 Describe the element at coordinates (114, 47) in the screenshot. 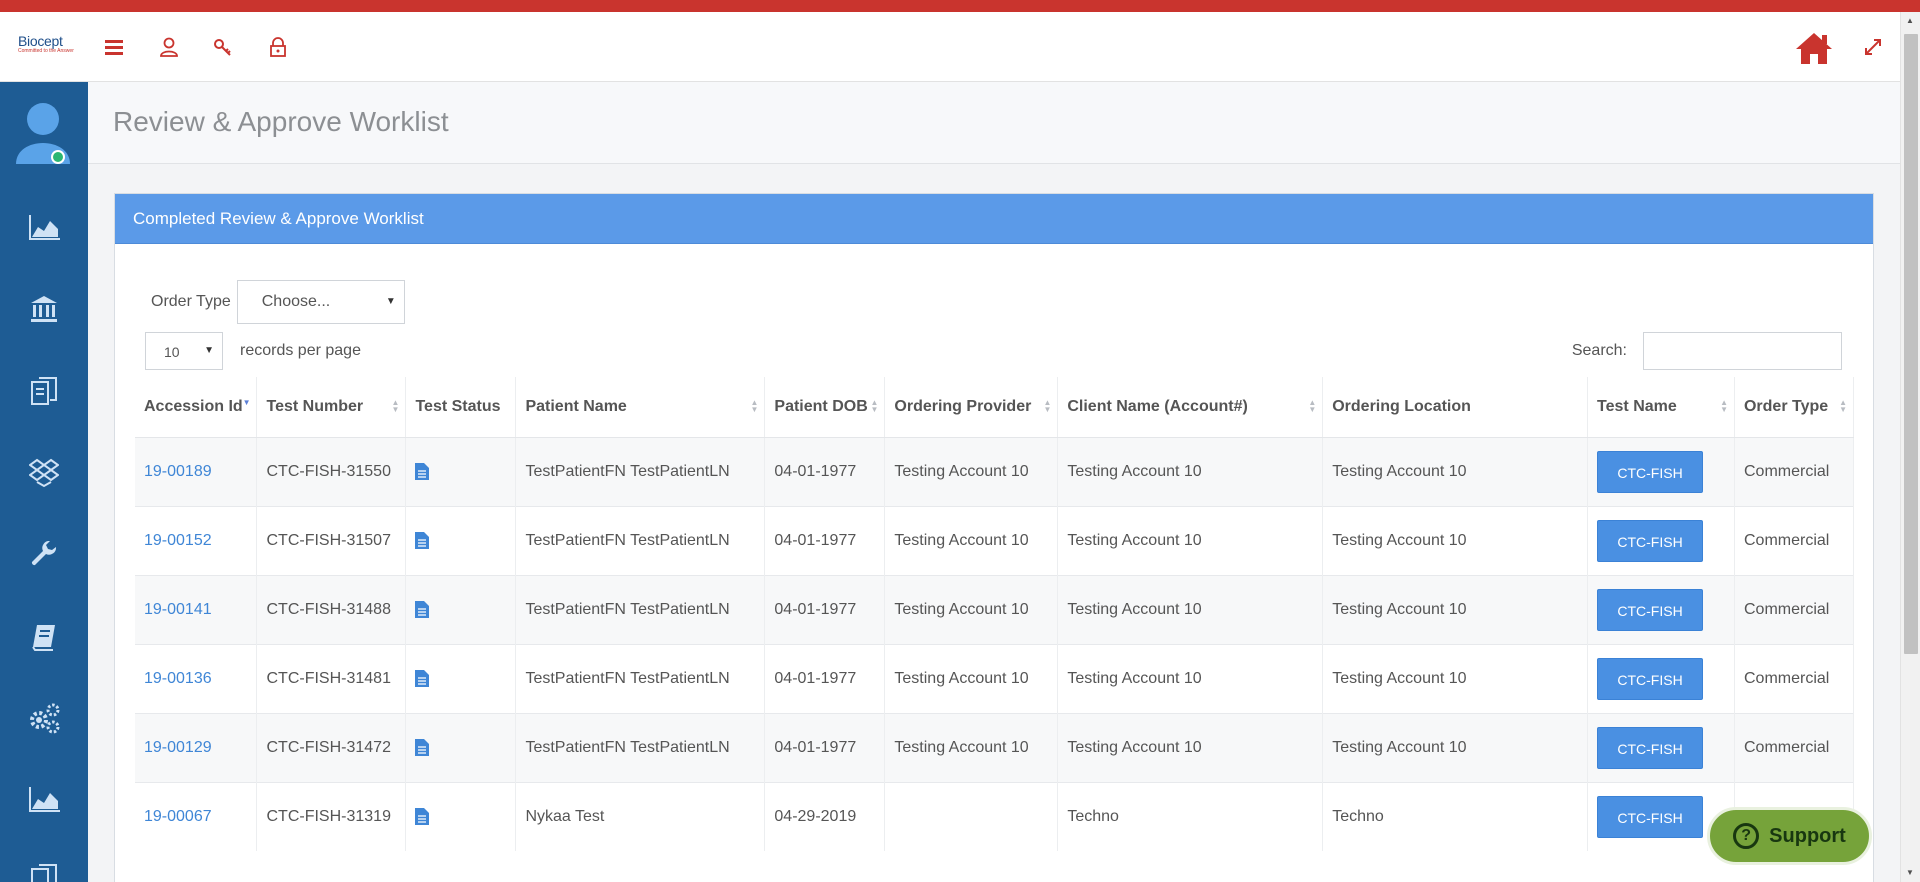

I see `menu-icon` at that location.